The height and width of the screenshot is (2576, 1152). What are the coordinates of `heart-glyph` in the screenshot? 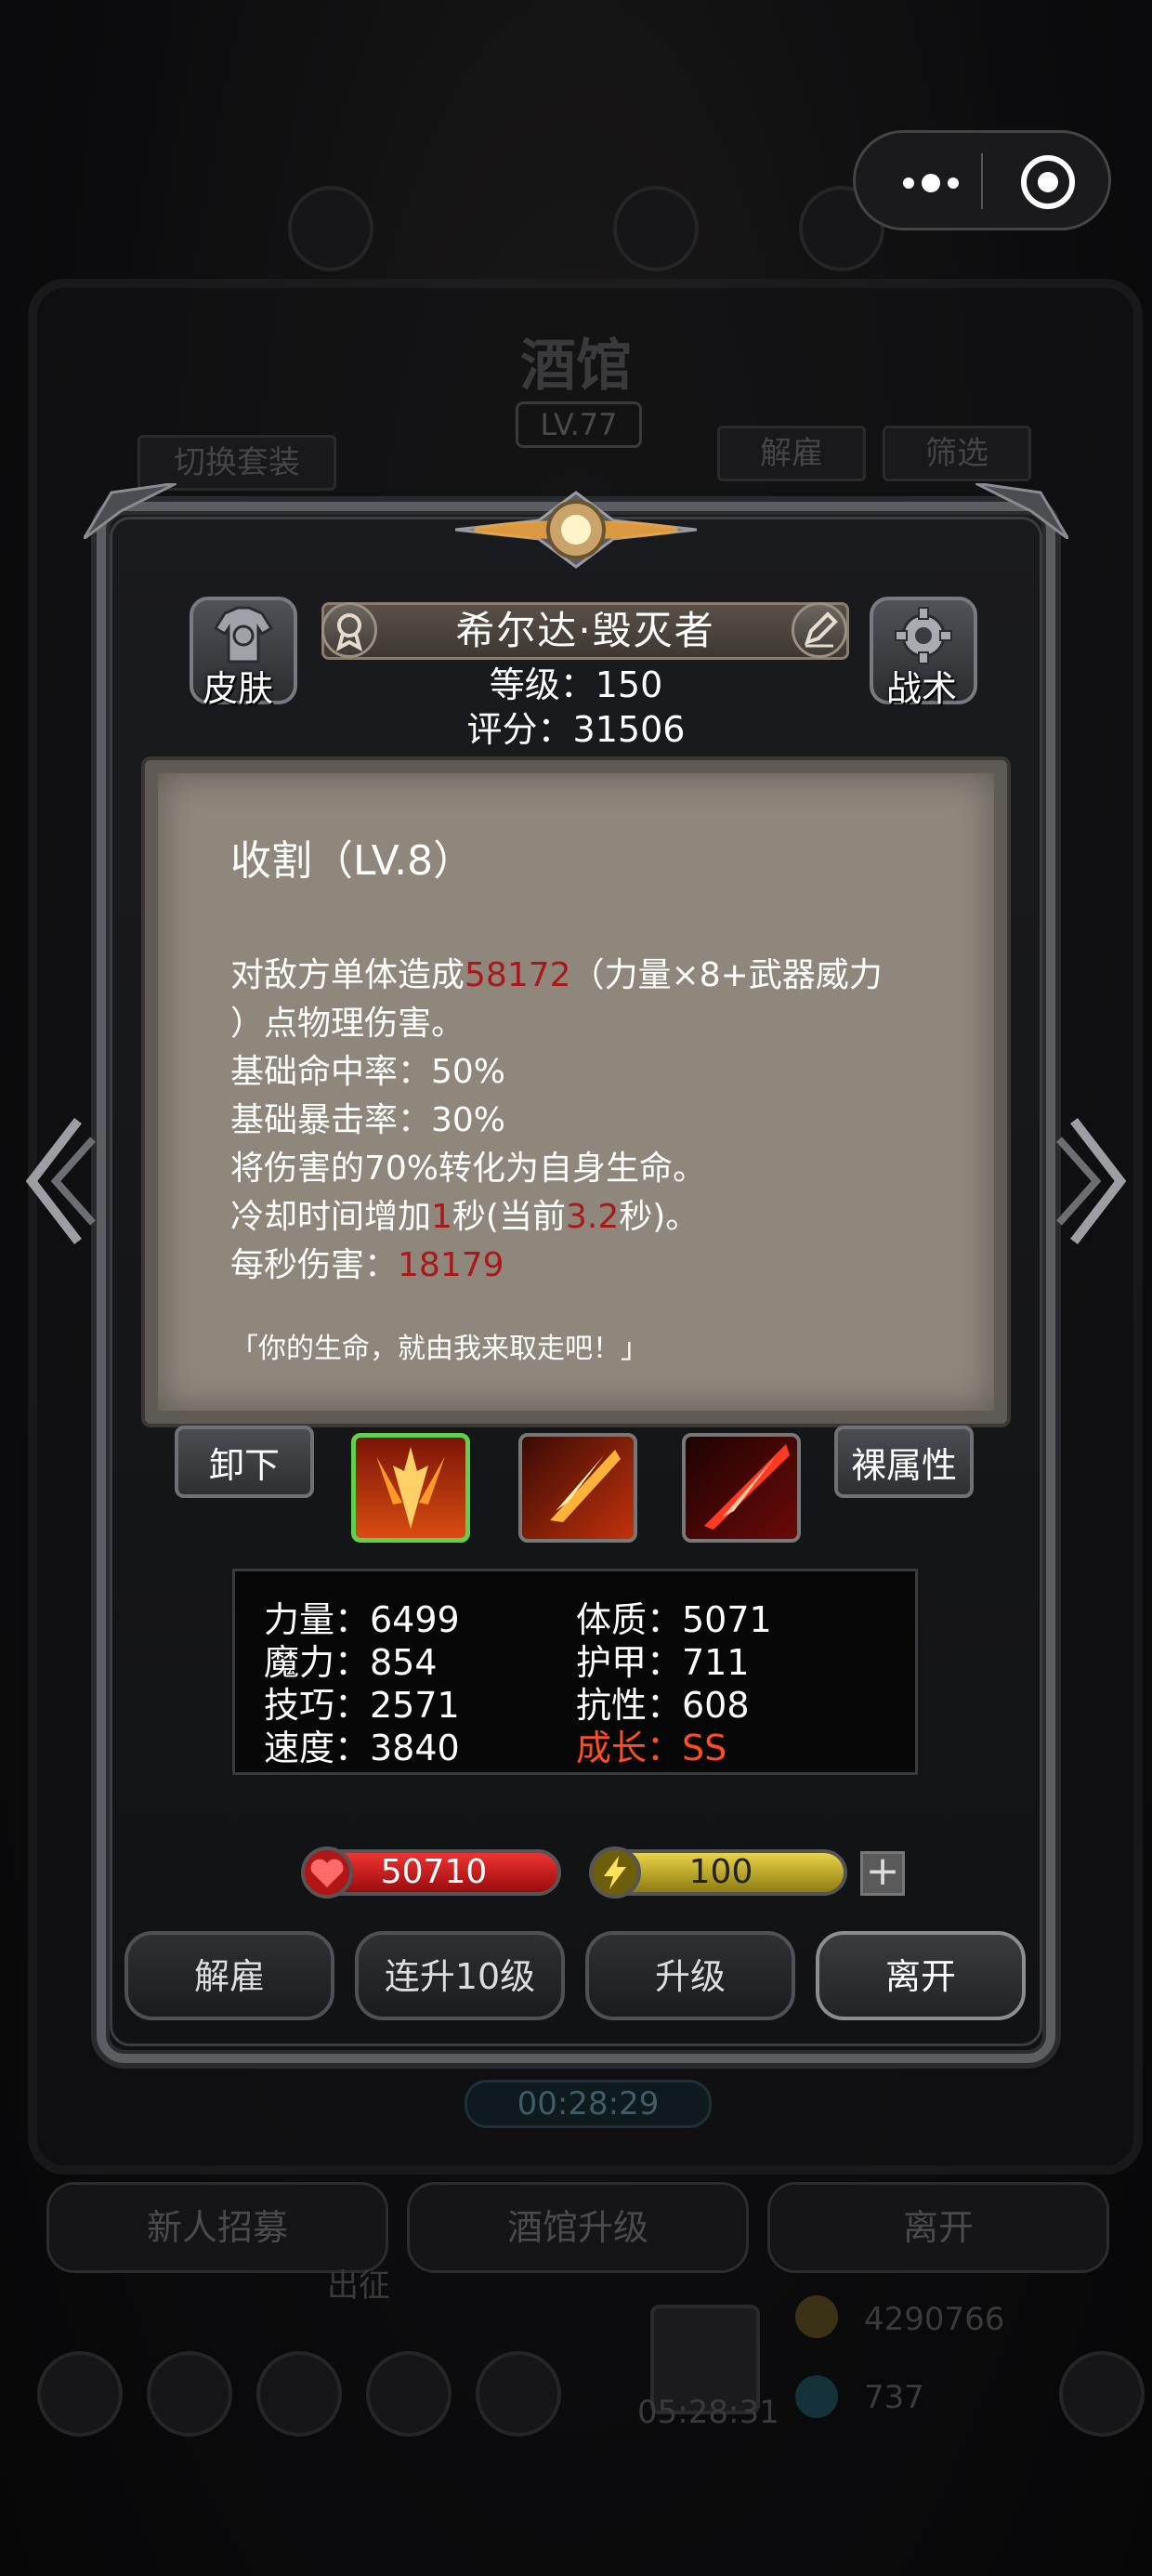 It's located at (327, 1873).